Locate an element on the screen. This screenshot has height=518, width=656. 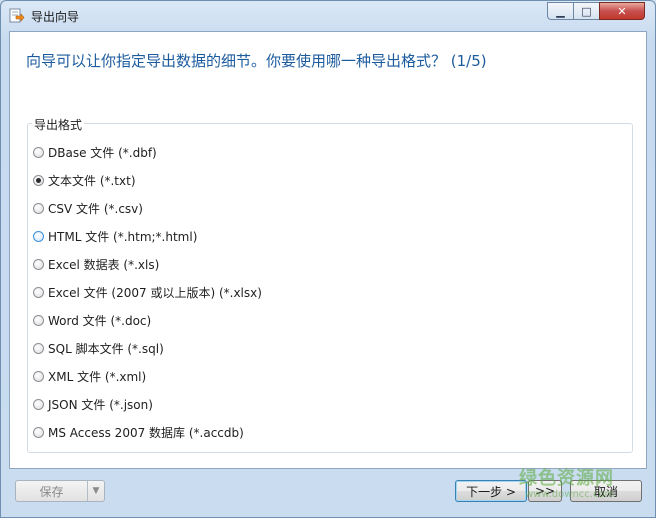
format-option-xml: XML 文件 (*.xml) is located at coordinates (89, 376).